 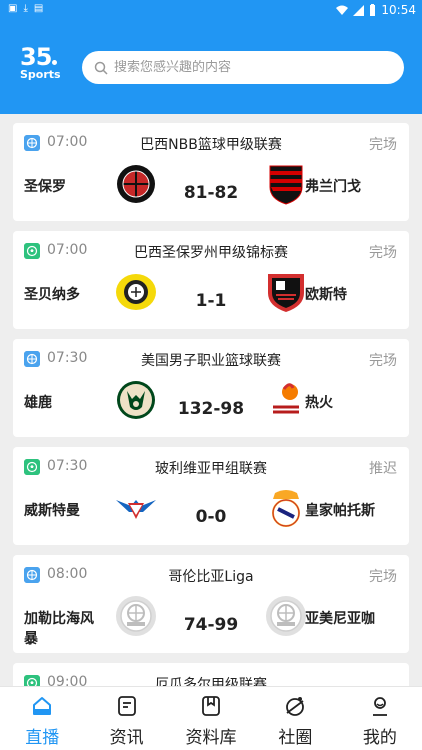 I want to click on battery-icon, so click(x=373, y=10).